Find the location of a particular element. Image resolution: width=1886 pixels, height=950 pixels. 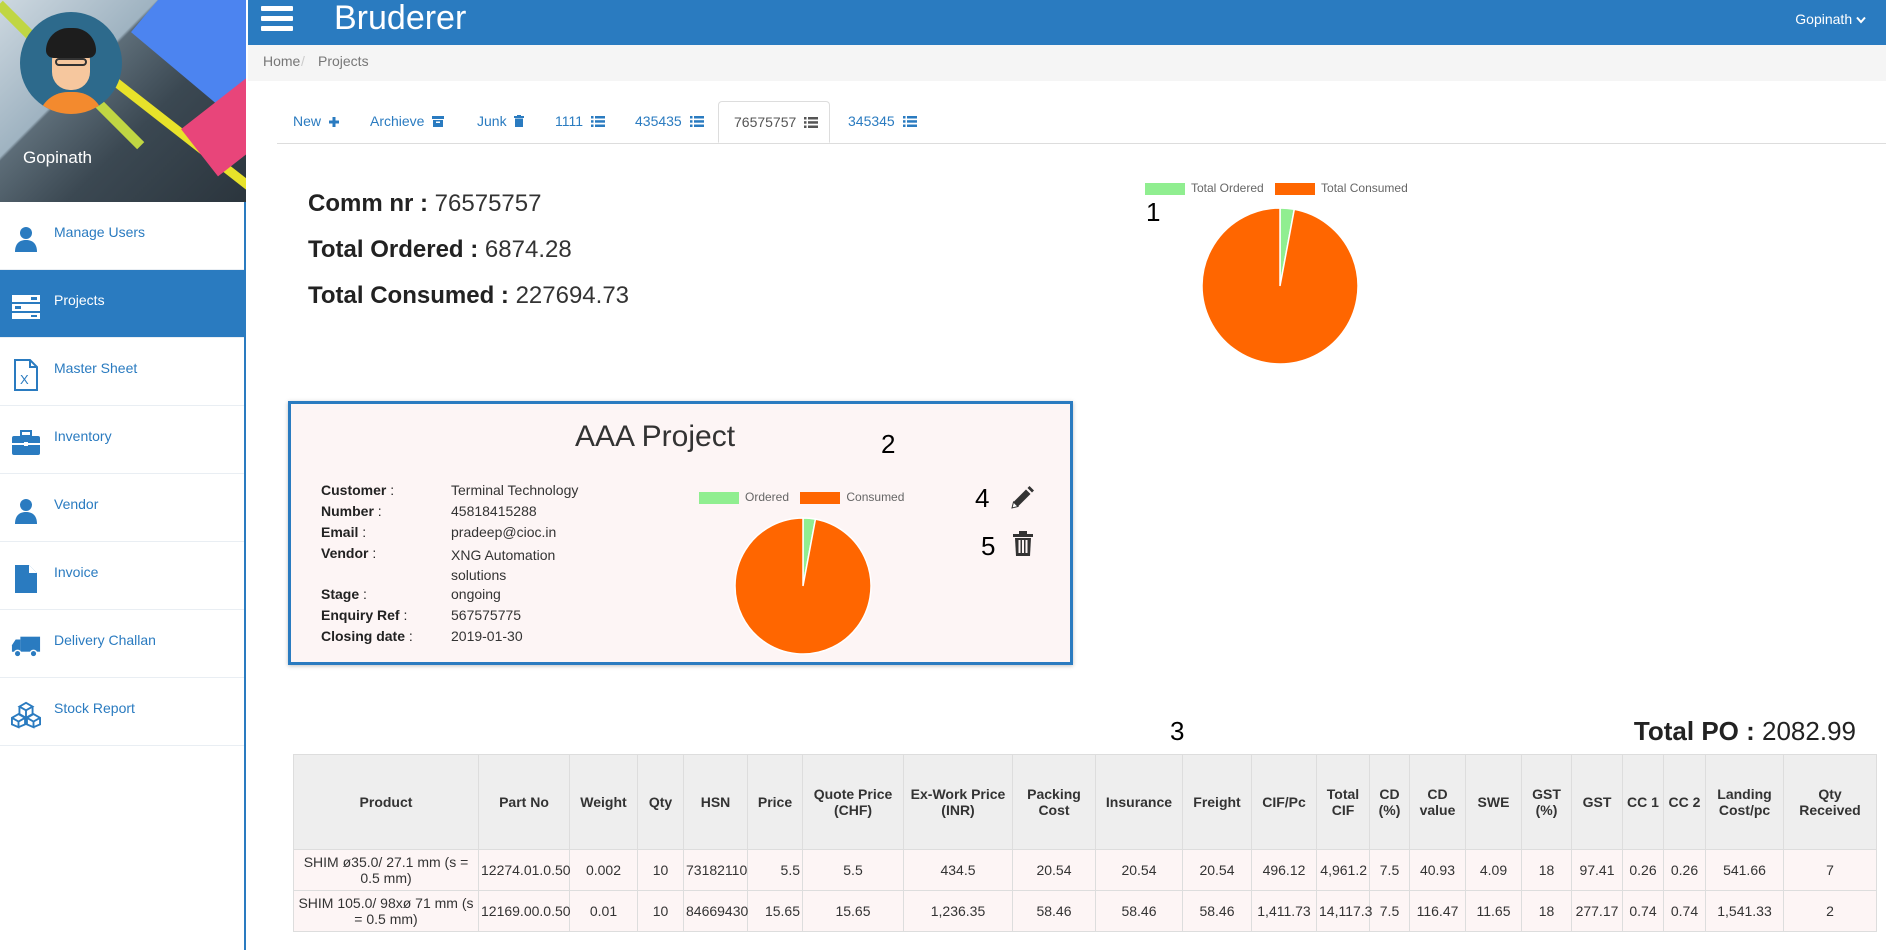

tab-label: 76575757 is located at coordinates (765, 122).